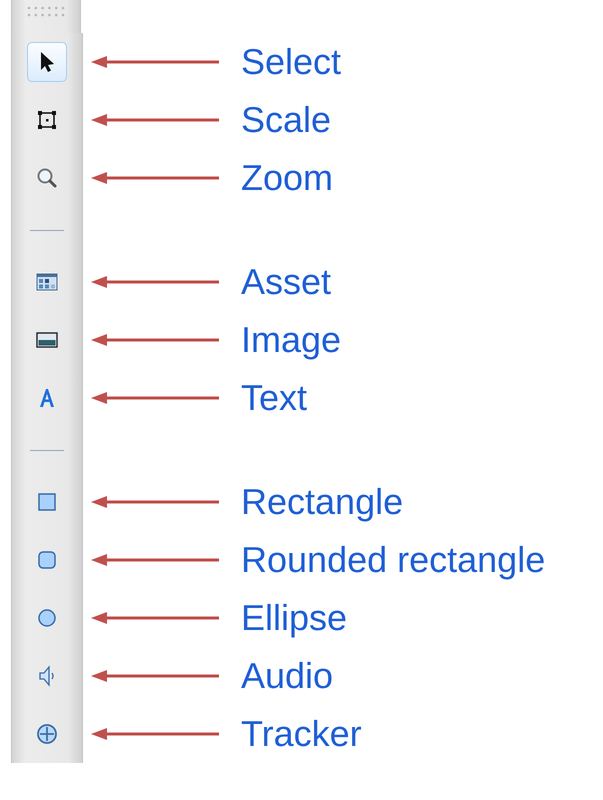 Image resolution: width=603 pixels, height=800 pixels. I want to click on tool-label: Zoom, so click(287, 178).